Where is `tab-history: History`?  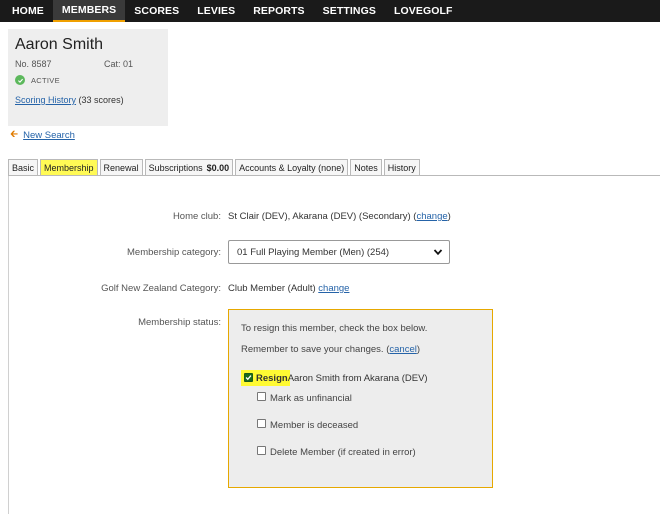 tab-history: History is located at coordinates (401, 167).